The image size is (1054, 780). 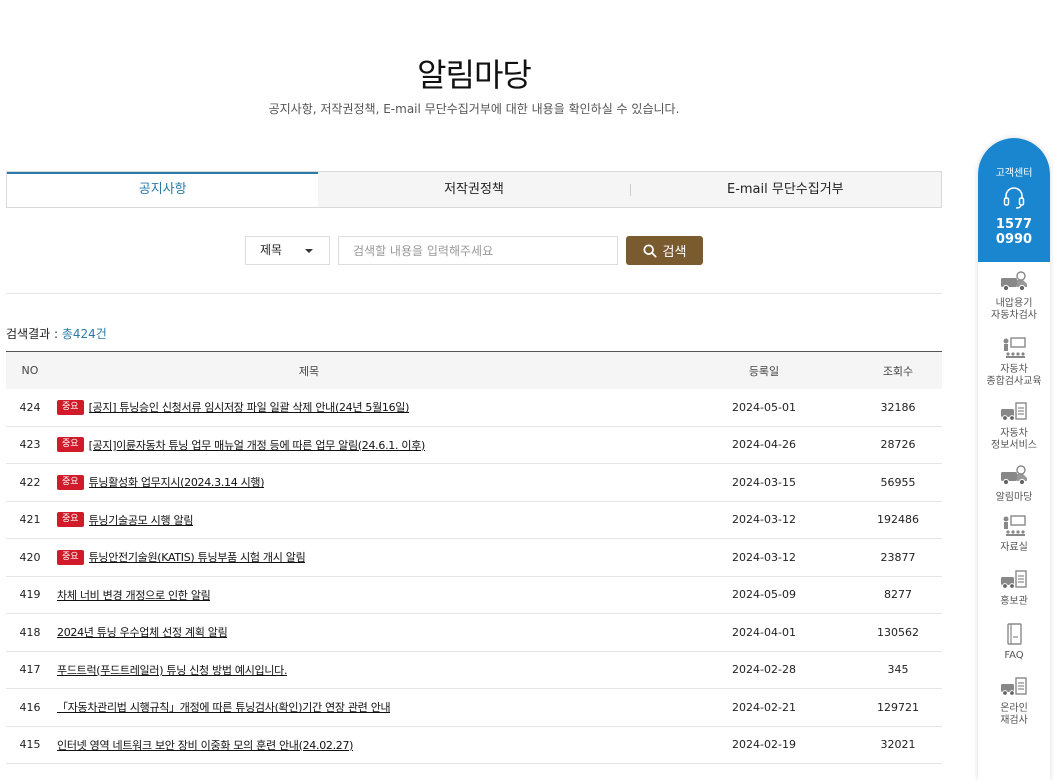 I want to click on phone-line-2: 0990, so click(x=1014, y=239).